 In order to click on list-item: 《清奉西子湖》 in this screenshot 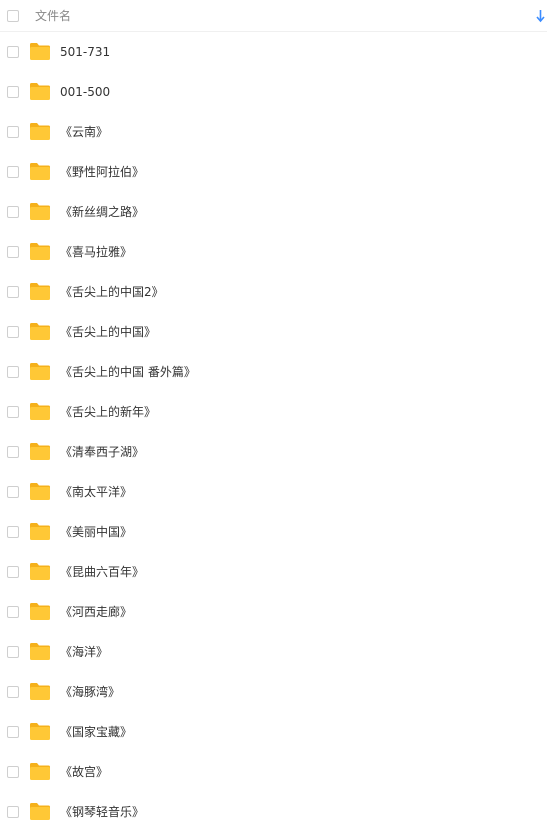, I will do `click(273, 452)`.